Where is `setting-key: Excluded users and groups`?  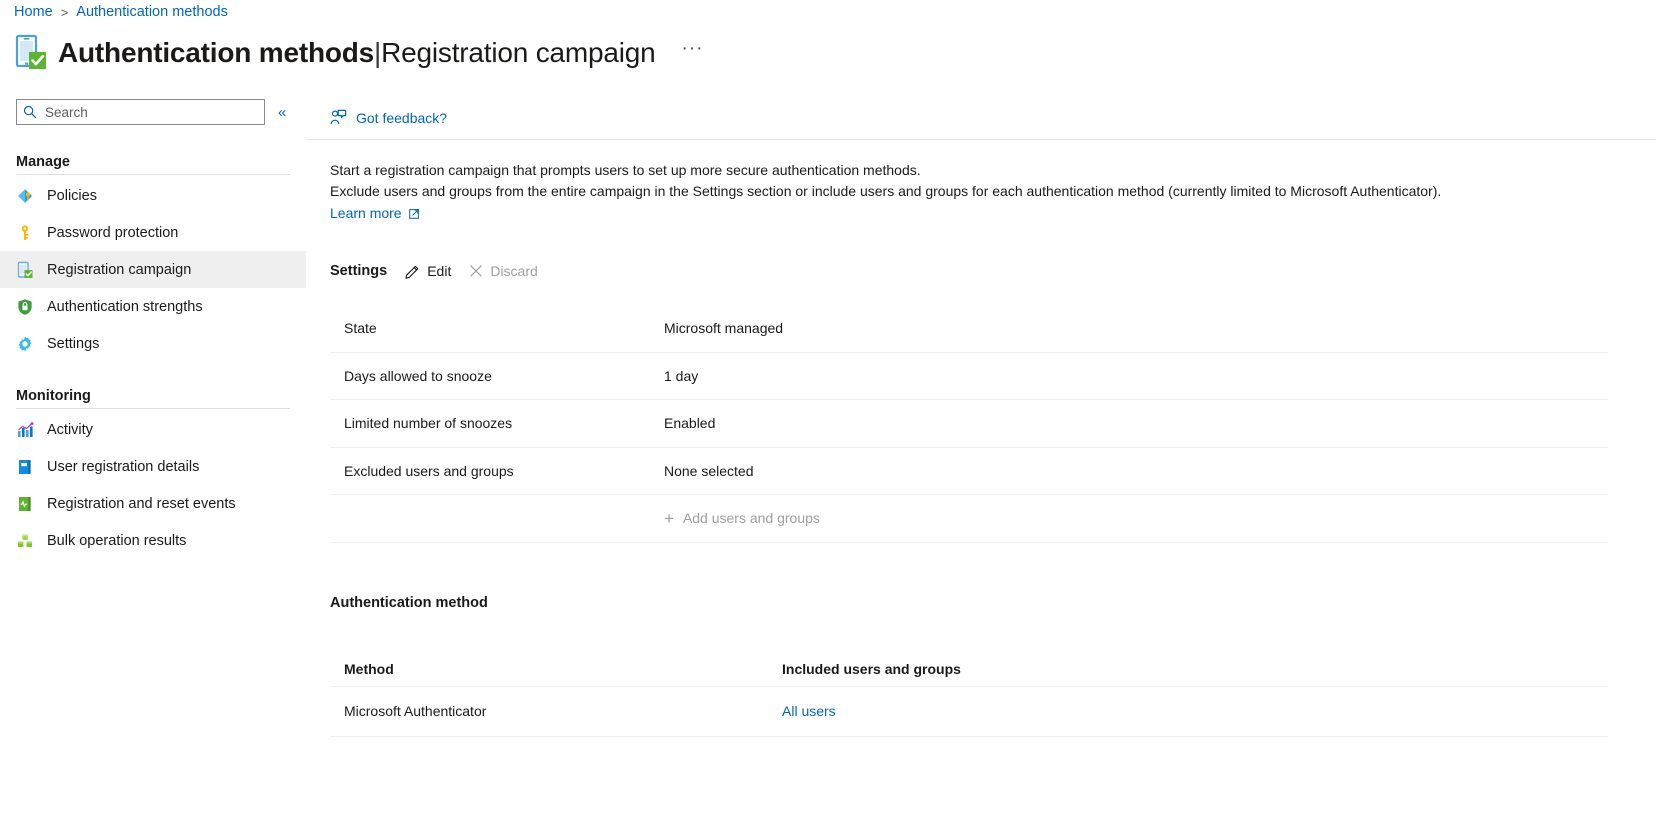 setting-key: Excluded users and groups is located at coordinates (429, 470).